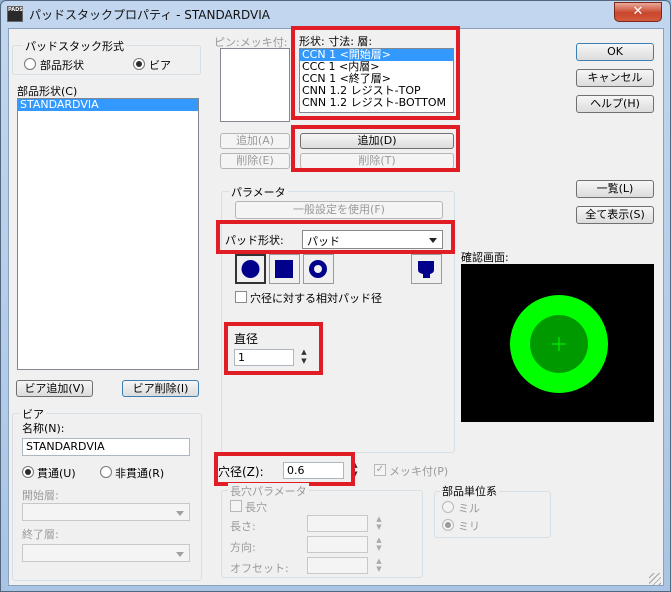 The width and height of the screenshot is (671, 592). What do you see at coordinates (243, 526) in the screenshot?
I see `slot-length-label: 長さ:` at bounding box center [243, 526].